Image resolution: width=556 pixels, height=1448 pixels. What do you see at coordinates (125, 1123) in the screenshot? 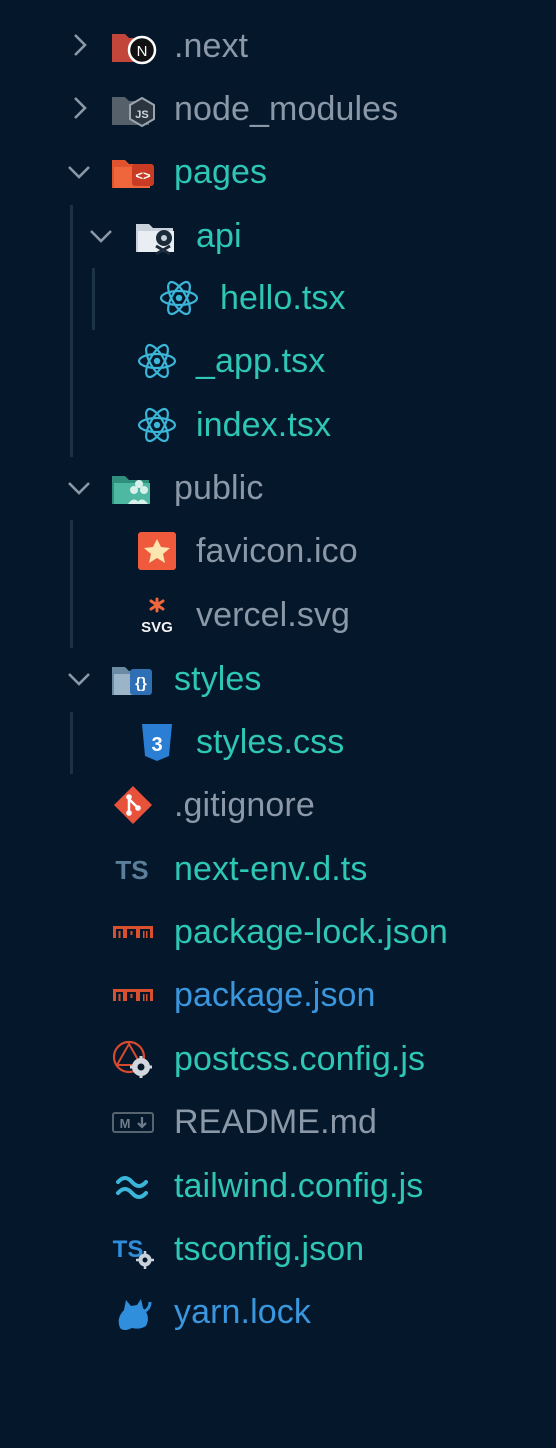
I see `svg-text: M` at bounding box center [125, 1123].